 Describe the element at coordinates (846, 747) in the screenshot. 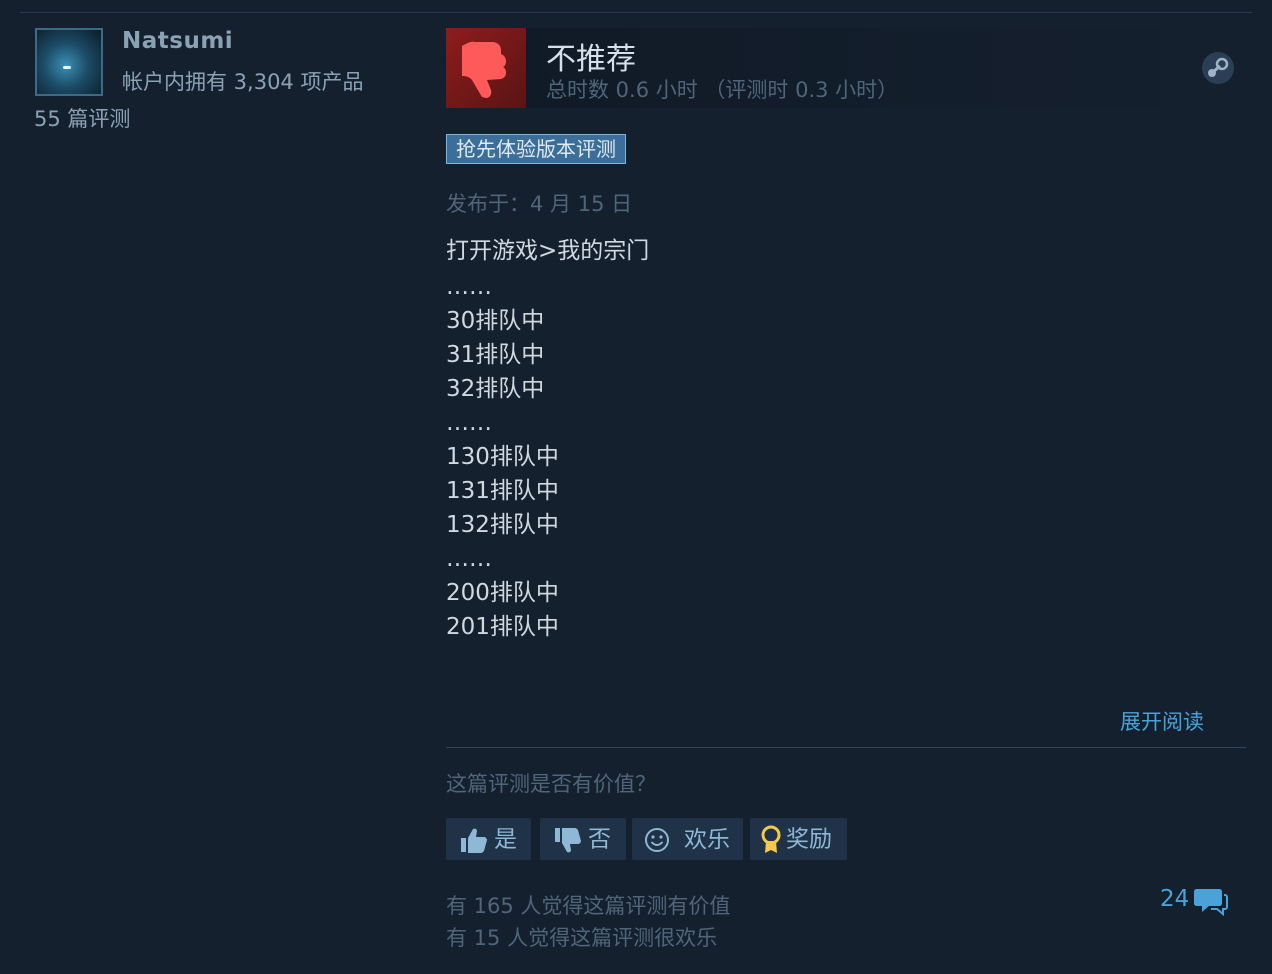

I see `divider` at that location.